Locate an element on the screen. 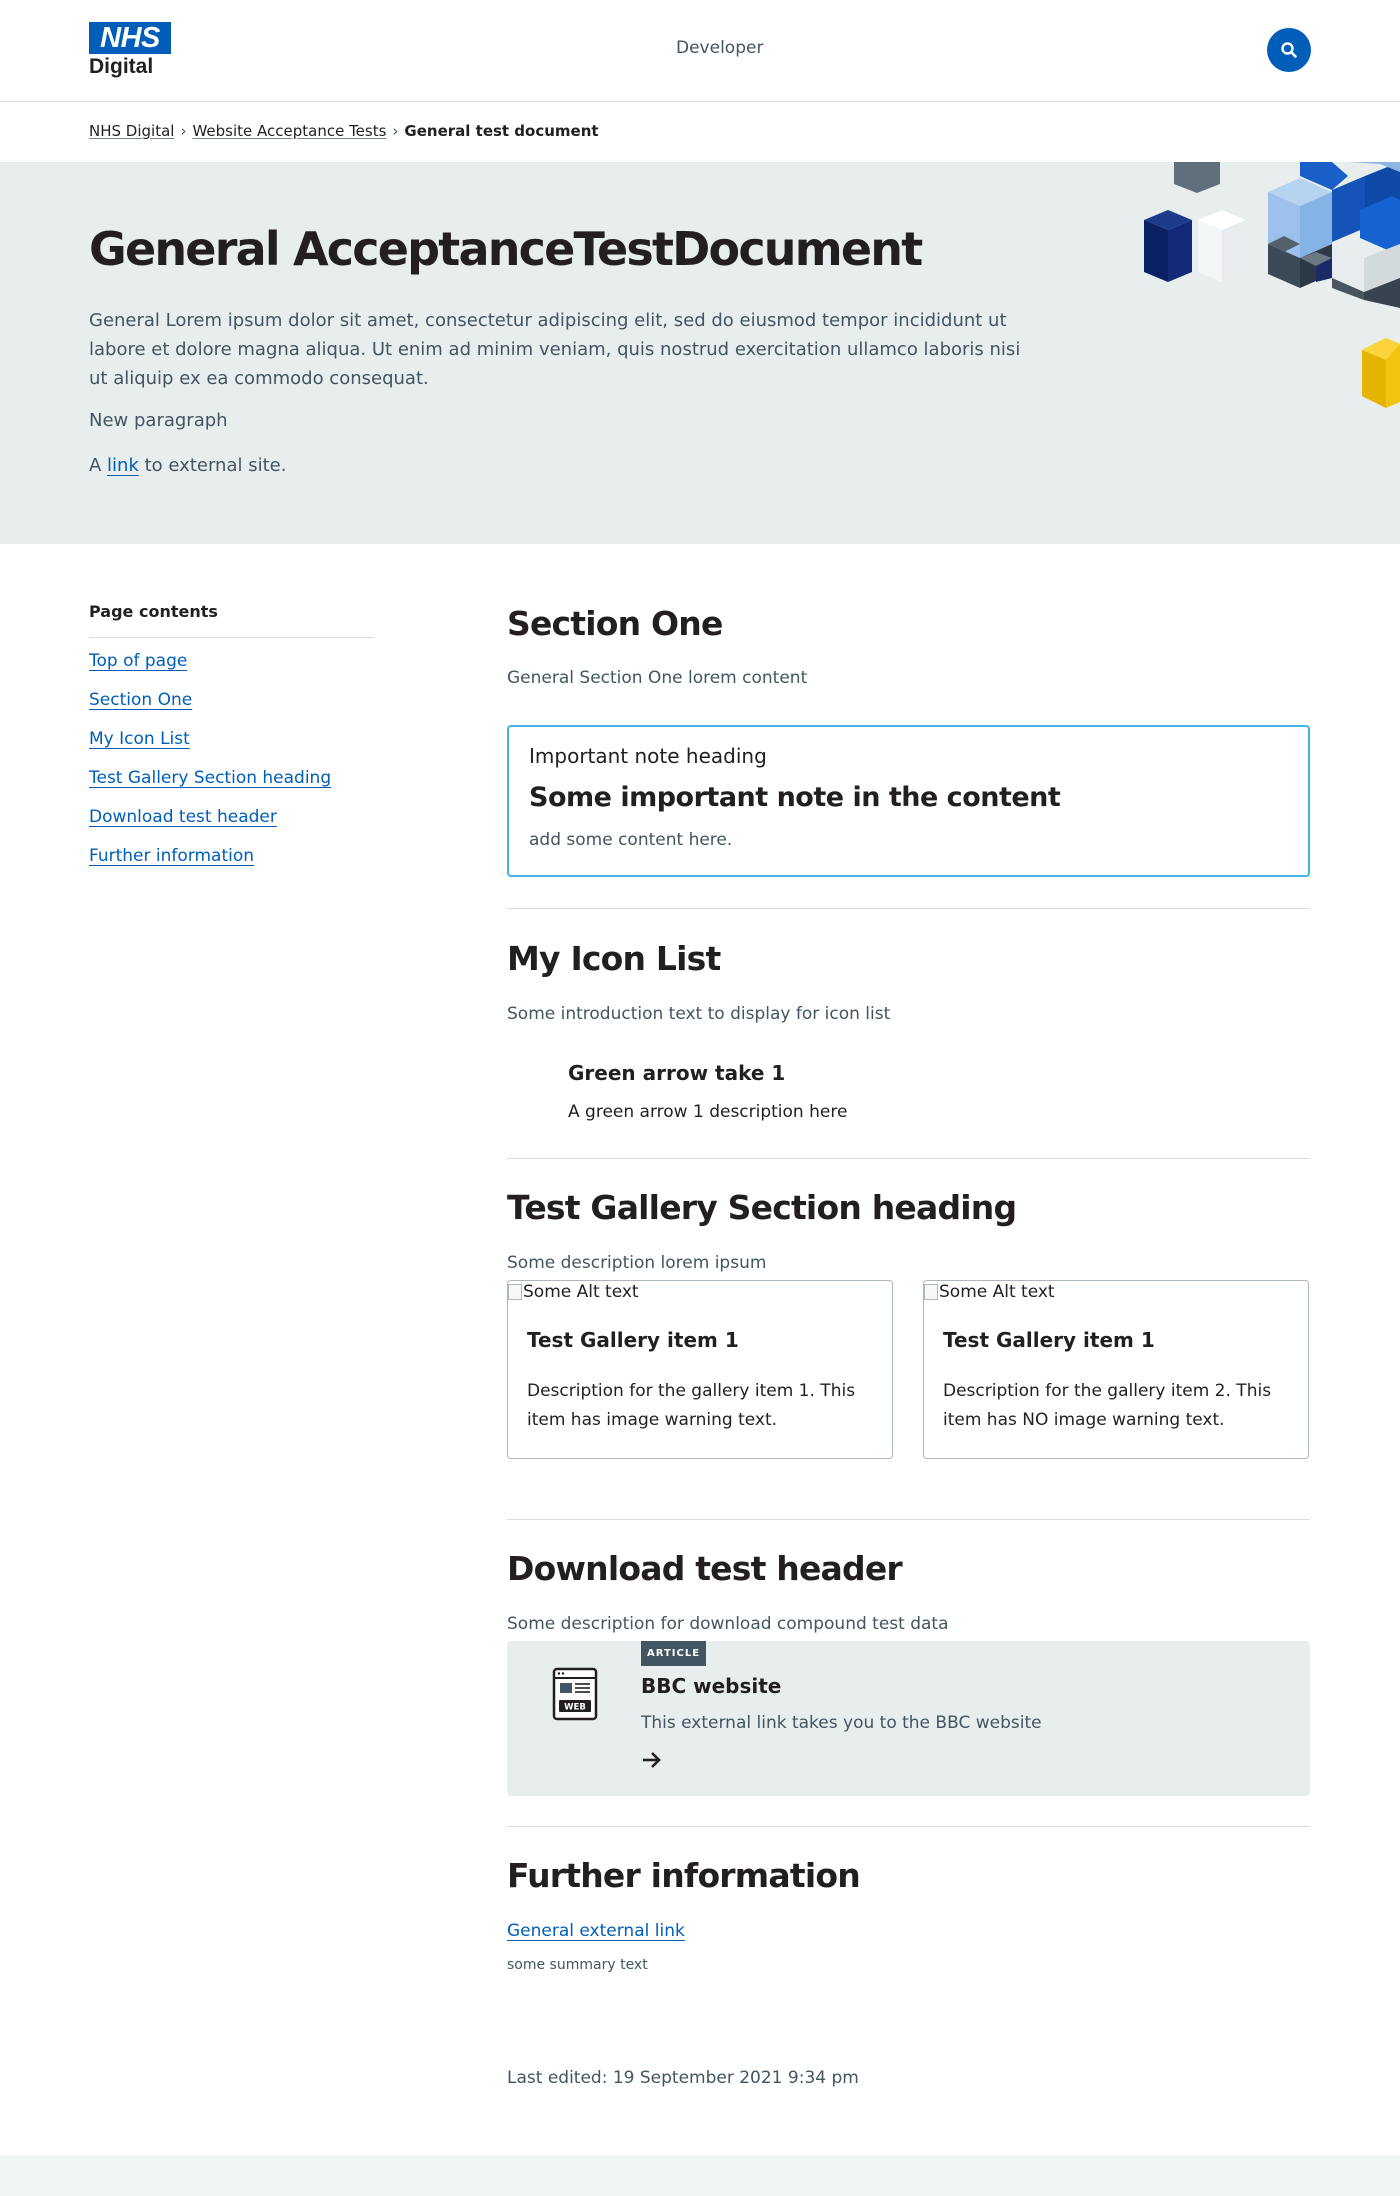 The height and width of the screenshot is (2196, 1400). decorative-cubes-graphic is located at coordinates (1272, 285).